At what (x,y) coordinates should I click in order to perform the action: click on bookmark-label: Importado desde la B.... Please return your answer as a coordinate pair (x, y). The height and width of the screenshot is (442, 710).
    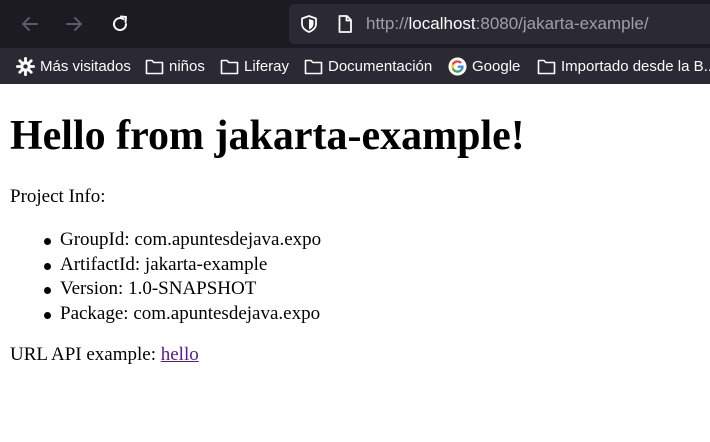
    Looking at the image, I should click on (635, 66).